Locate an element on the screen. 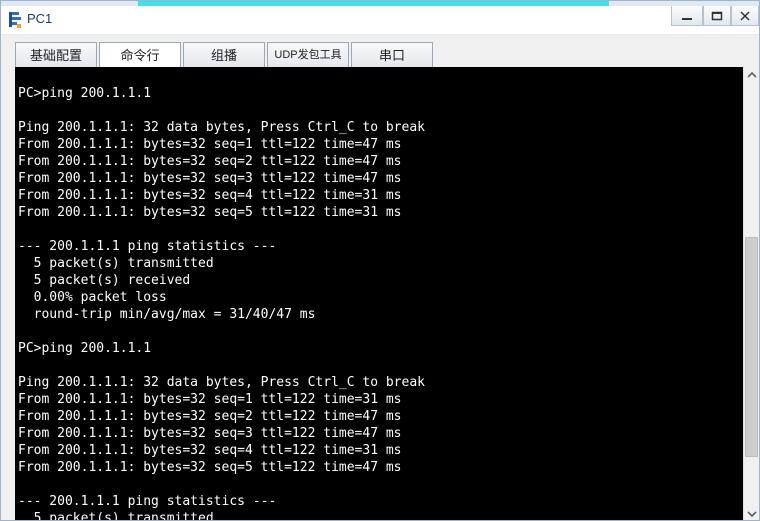 This screenshot has height=521, width=760. window-title: PC1 is located at coordinates (40, 18).